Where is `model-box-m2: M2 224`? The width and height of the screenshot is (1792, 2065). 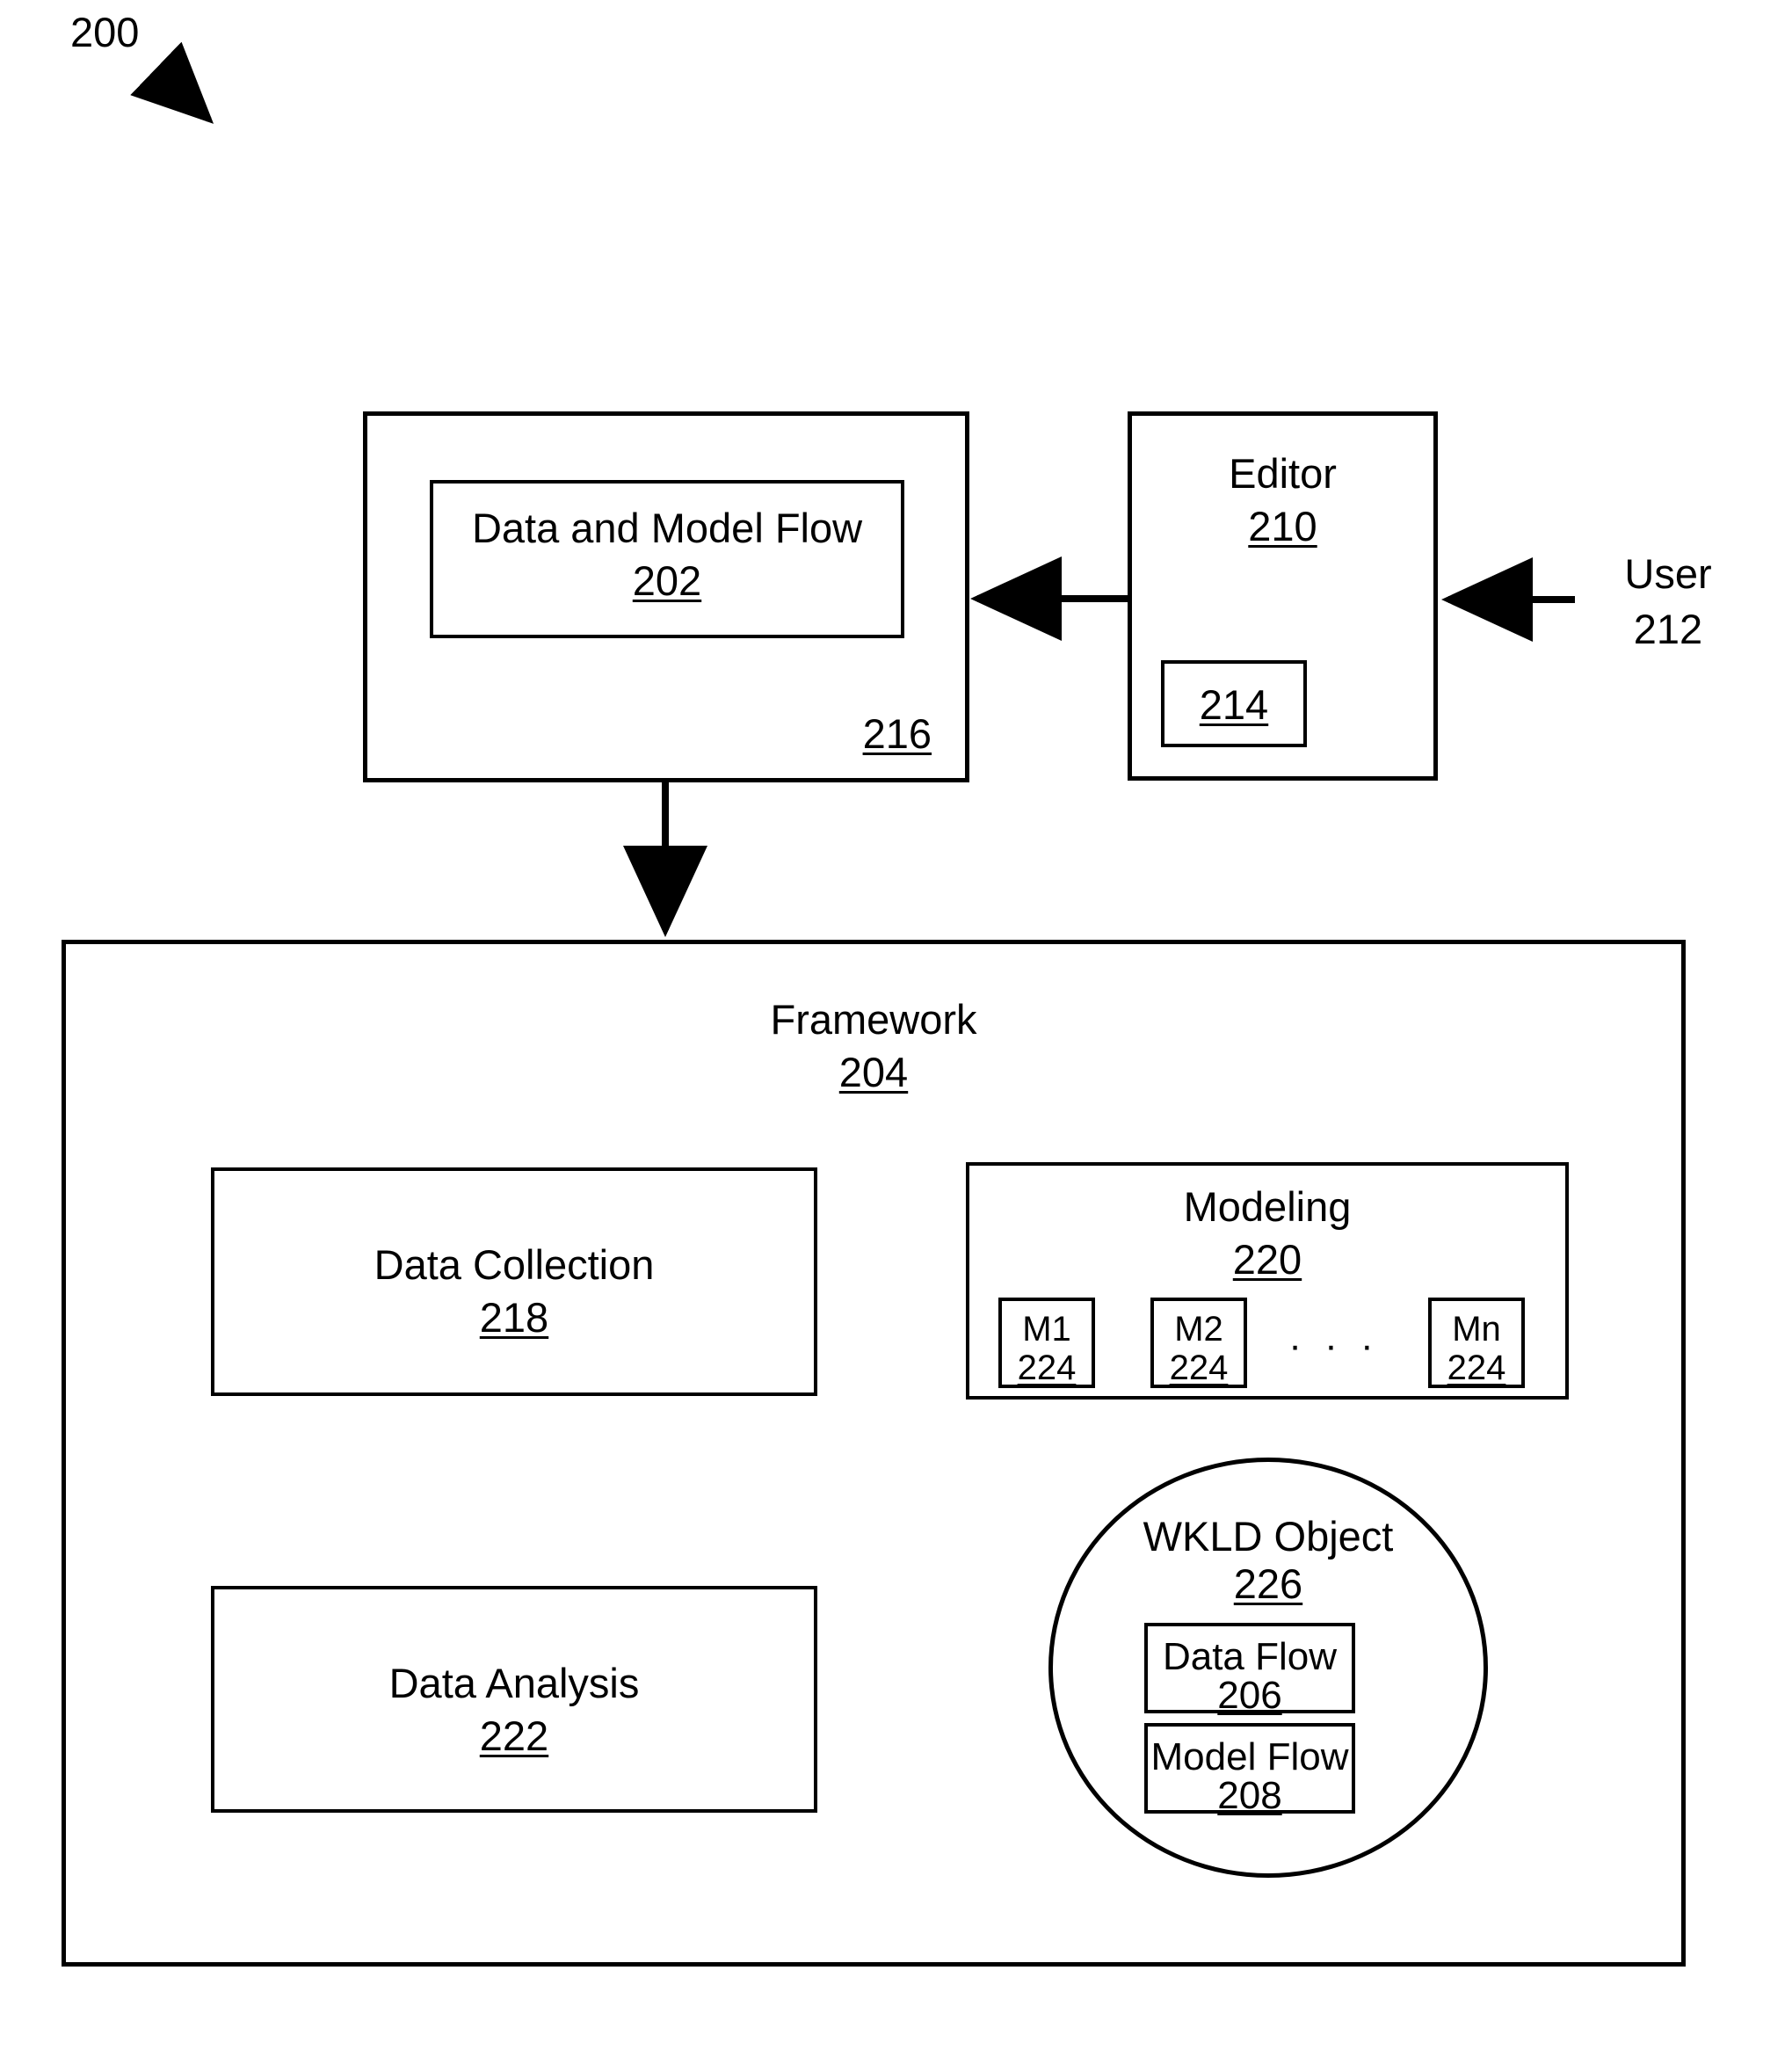
model-box-m2: M2 224 is located at coordinates (1198, 1343).